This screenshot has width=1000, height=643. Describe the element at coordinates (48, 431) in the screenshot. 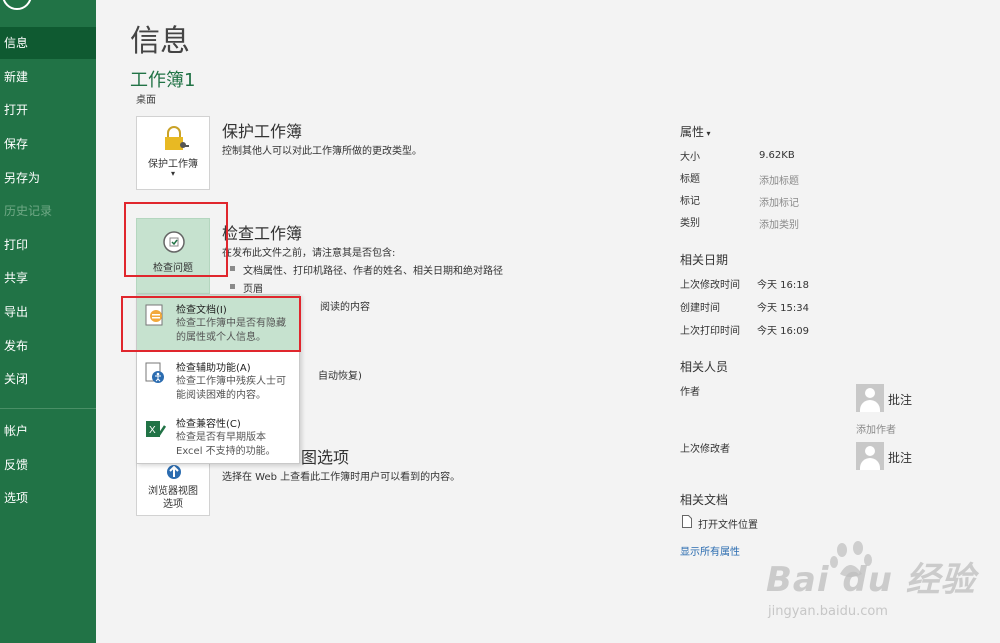

I see `sidebar-item-account: 帐户` at that location.